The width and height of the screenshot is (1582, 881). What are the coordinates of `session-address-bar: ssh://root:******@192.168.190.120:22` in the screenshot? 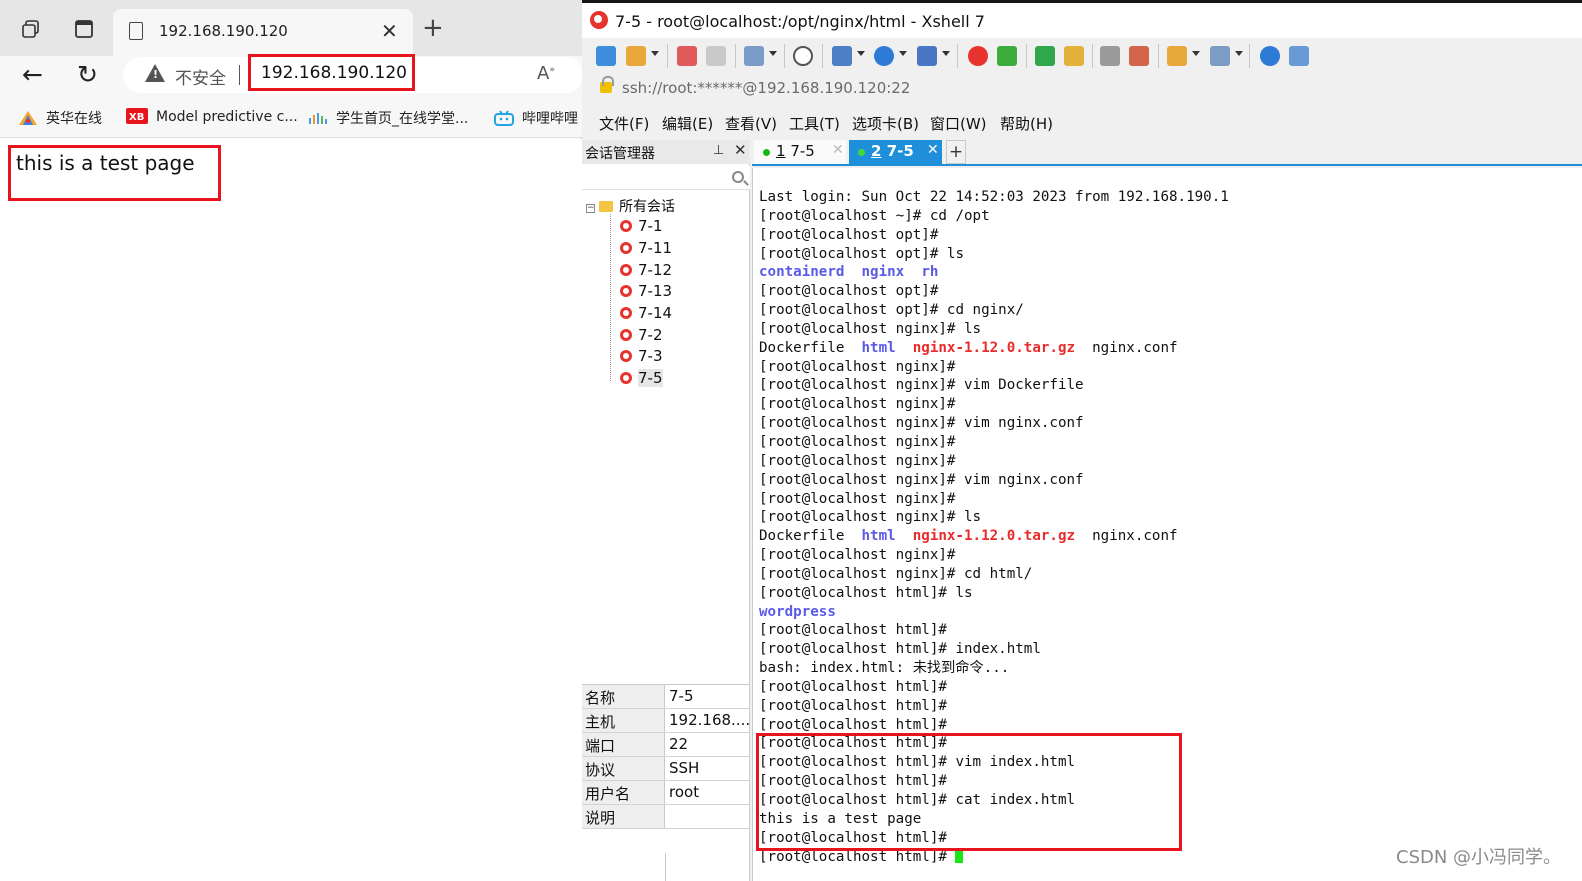 It's located at (1086, 89).